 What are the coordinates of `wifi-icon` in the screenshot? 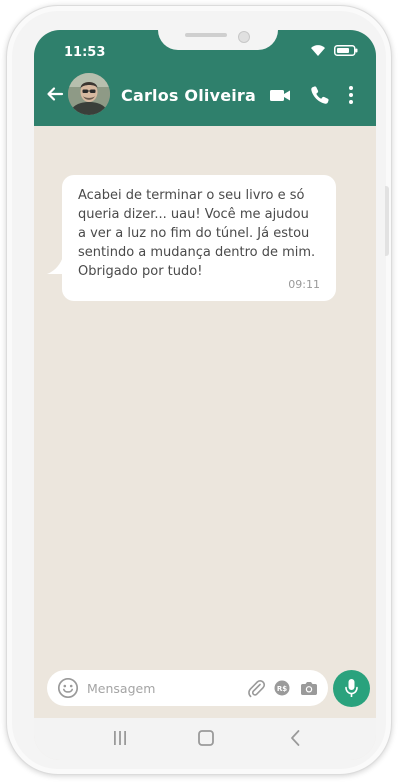 It's located at (318, 50).